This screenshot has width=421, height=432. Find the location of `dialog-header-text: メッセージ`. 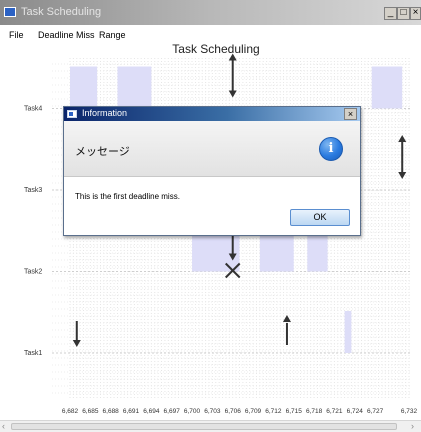

dialog-header-text: メッセージ is located at coordinates (102, 152).